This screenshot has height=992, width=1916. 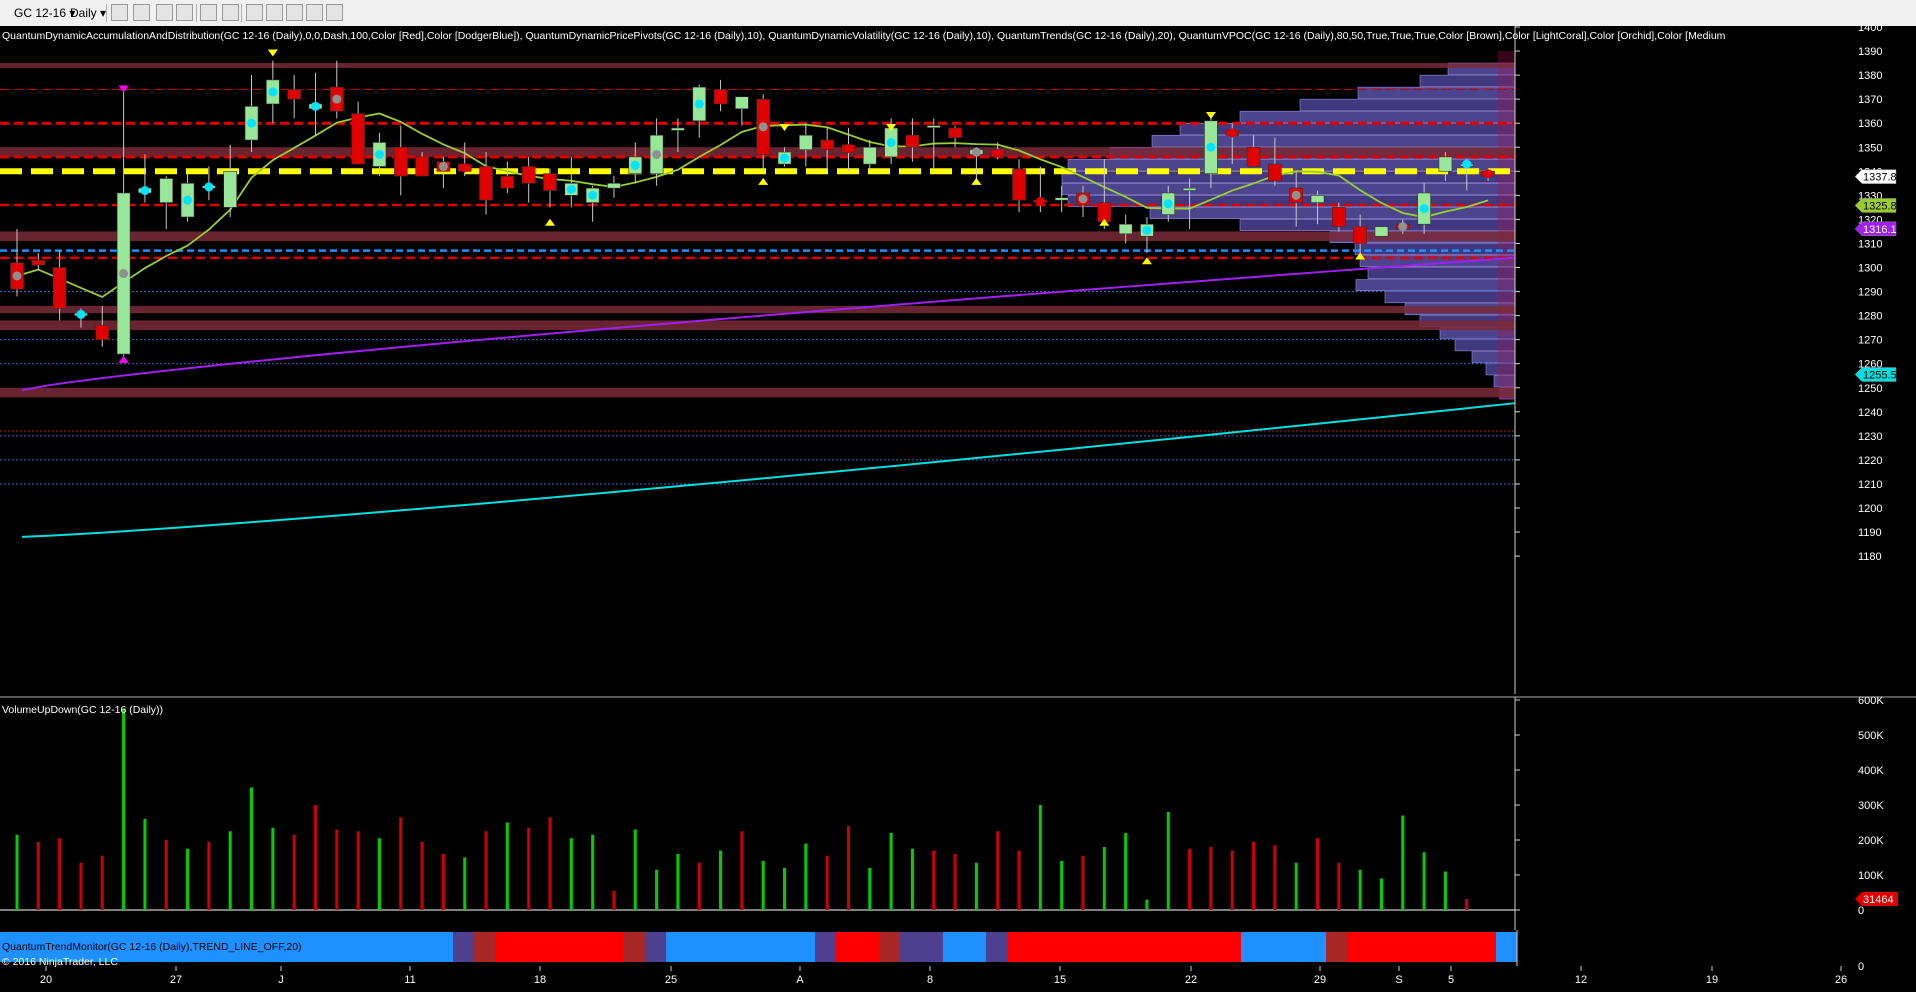 What do you see at coordinates (1870, 100) in the screenshot?
I see `price-tick-label: 1370` at bounding box center [1870, 100].